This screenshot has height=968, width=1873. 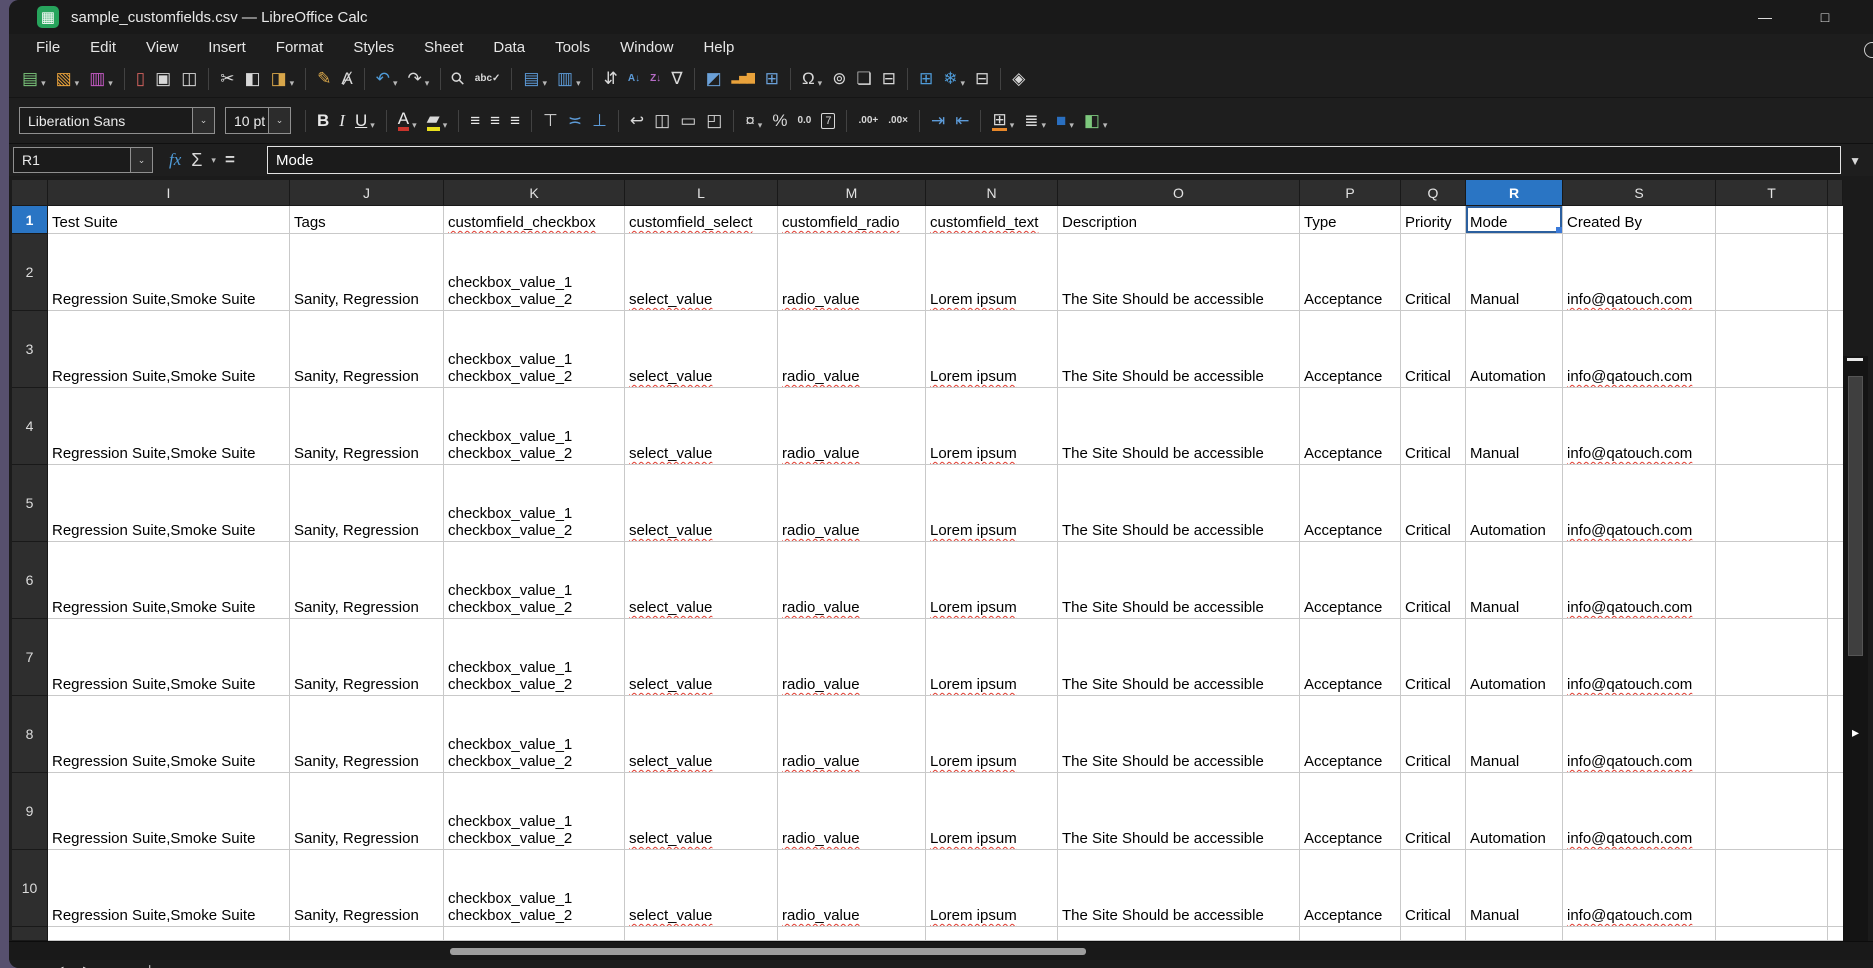 What do you see at coordinates (1433, 734) in the screenshot?
I see `cell-Q8: Critical` at bounding box center [1433, 734].